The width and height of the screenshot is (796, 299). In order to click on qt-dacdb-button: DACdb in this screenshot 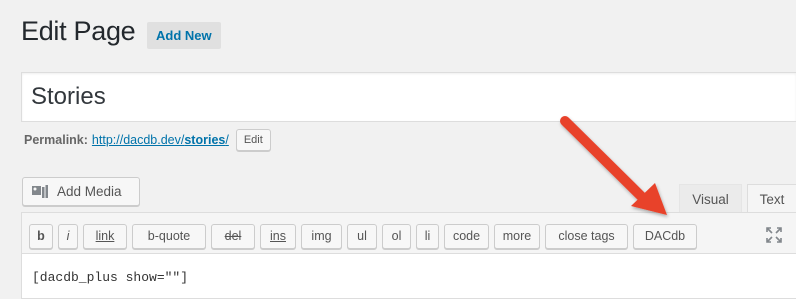, I will do `click(665, 236)`.